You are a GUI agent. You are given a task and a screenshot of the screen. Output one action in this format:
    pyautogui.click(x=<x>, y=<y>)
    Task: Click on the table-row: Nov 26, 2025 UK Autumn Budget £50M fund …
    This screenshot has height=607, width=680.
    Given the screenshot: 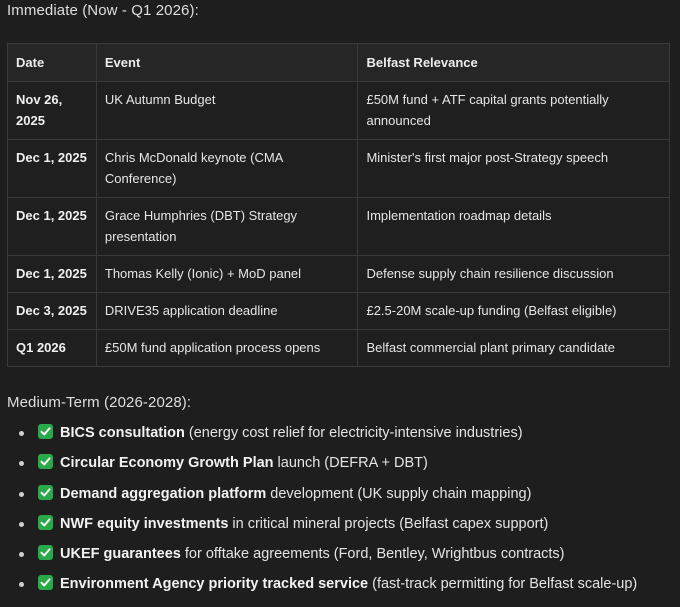 What is the action you would take?
    pyautogui.click(x=338, y=110)
    